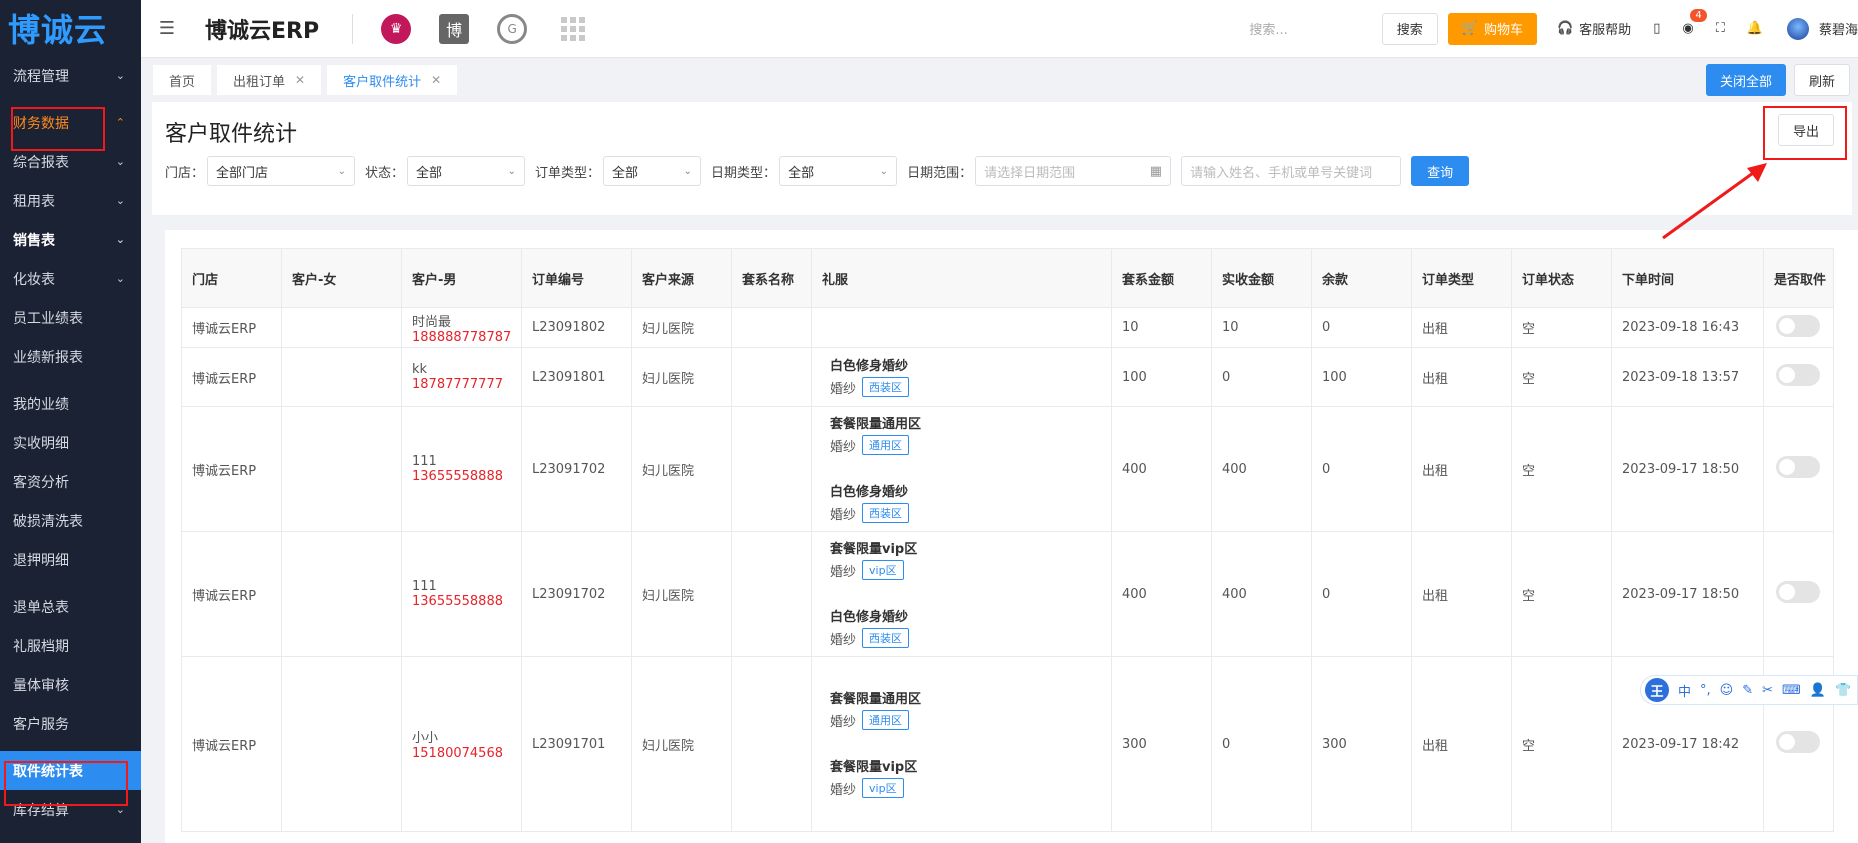  Describe the element at coordinates (512, 28) in the screenshot. I see `app-shortcut-icon: G` at that location.